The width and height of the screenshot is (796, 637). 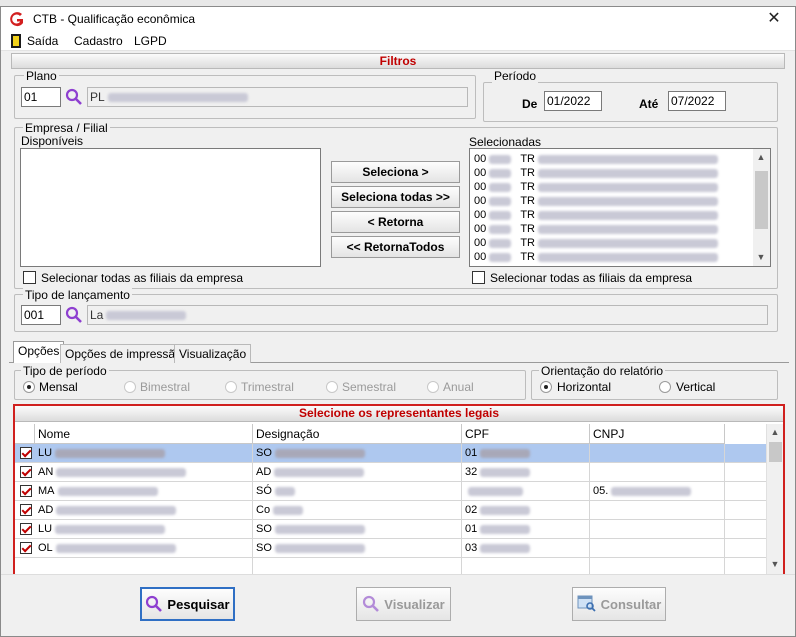 What do you see at coordinates (97, 315) in the screenshot?
I see `tipo-lancamento-desc-text: La` at bounding box center [97, 315].